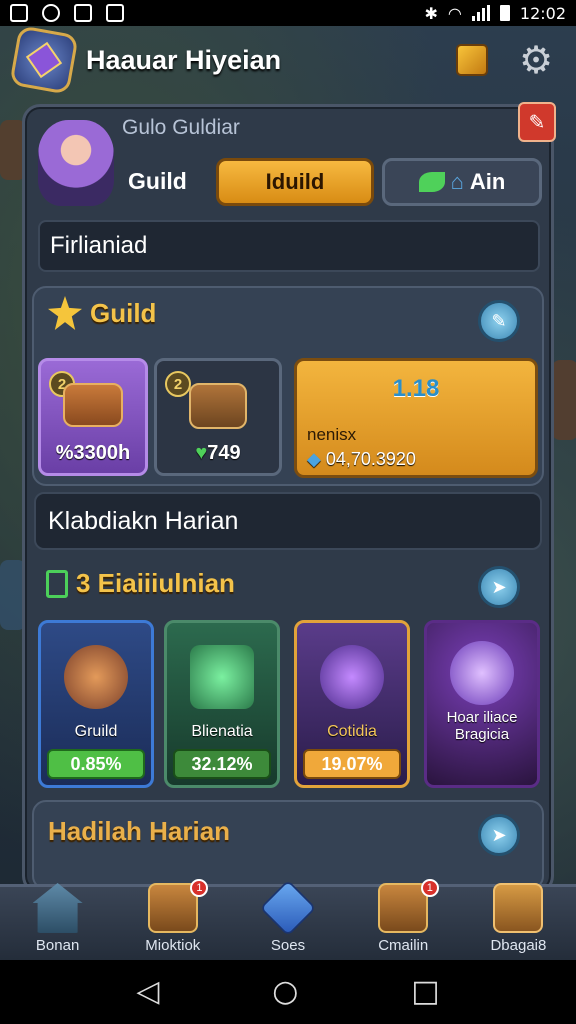  I want to click on treasury-value-text: 04,70.3920, so click(370, 459).